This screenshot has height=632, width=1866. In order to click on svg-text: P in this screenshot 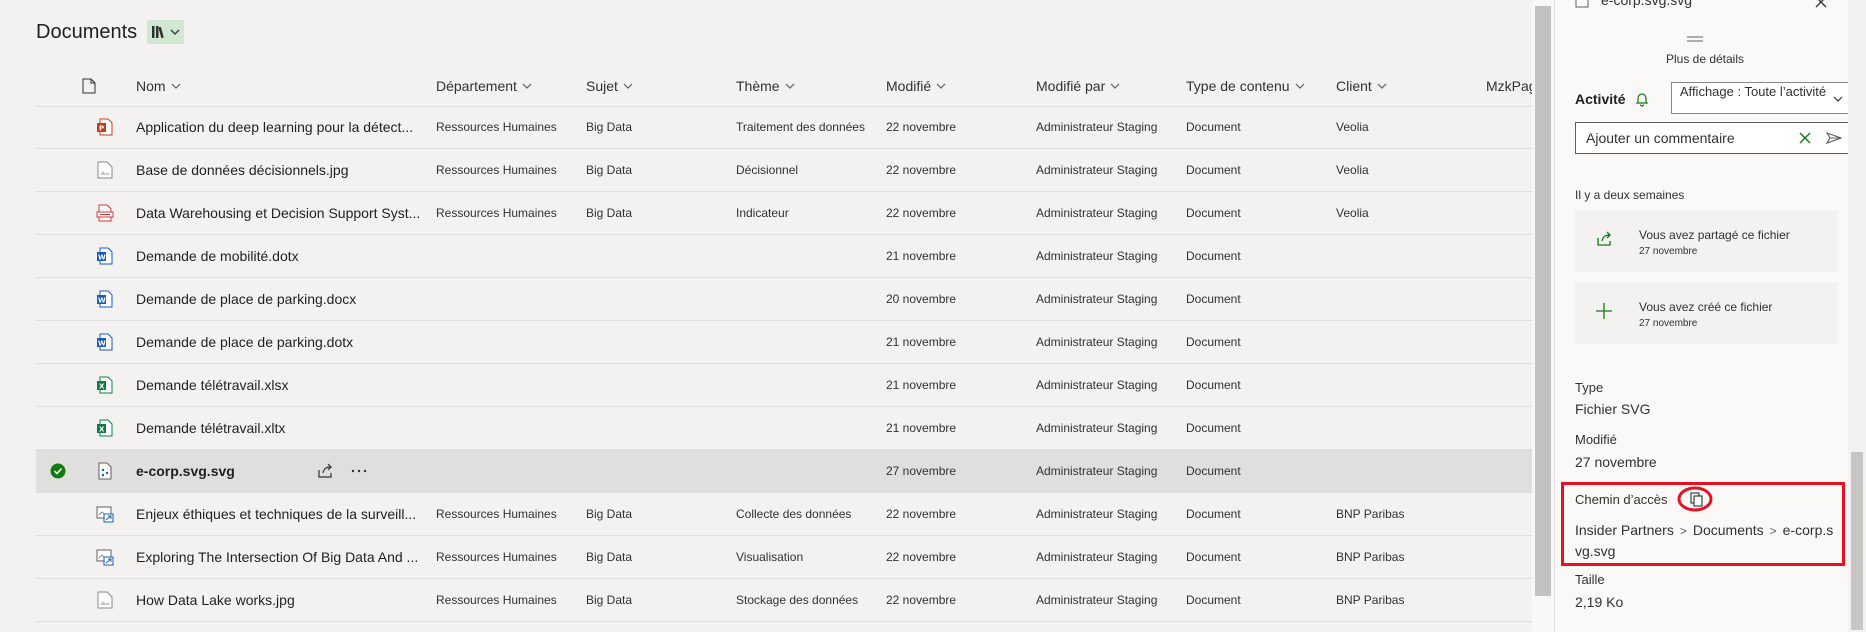, I will do `click(101, 129)`.